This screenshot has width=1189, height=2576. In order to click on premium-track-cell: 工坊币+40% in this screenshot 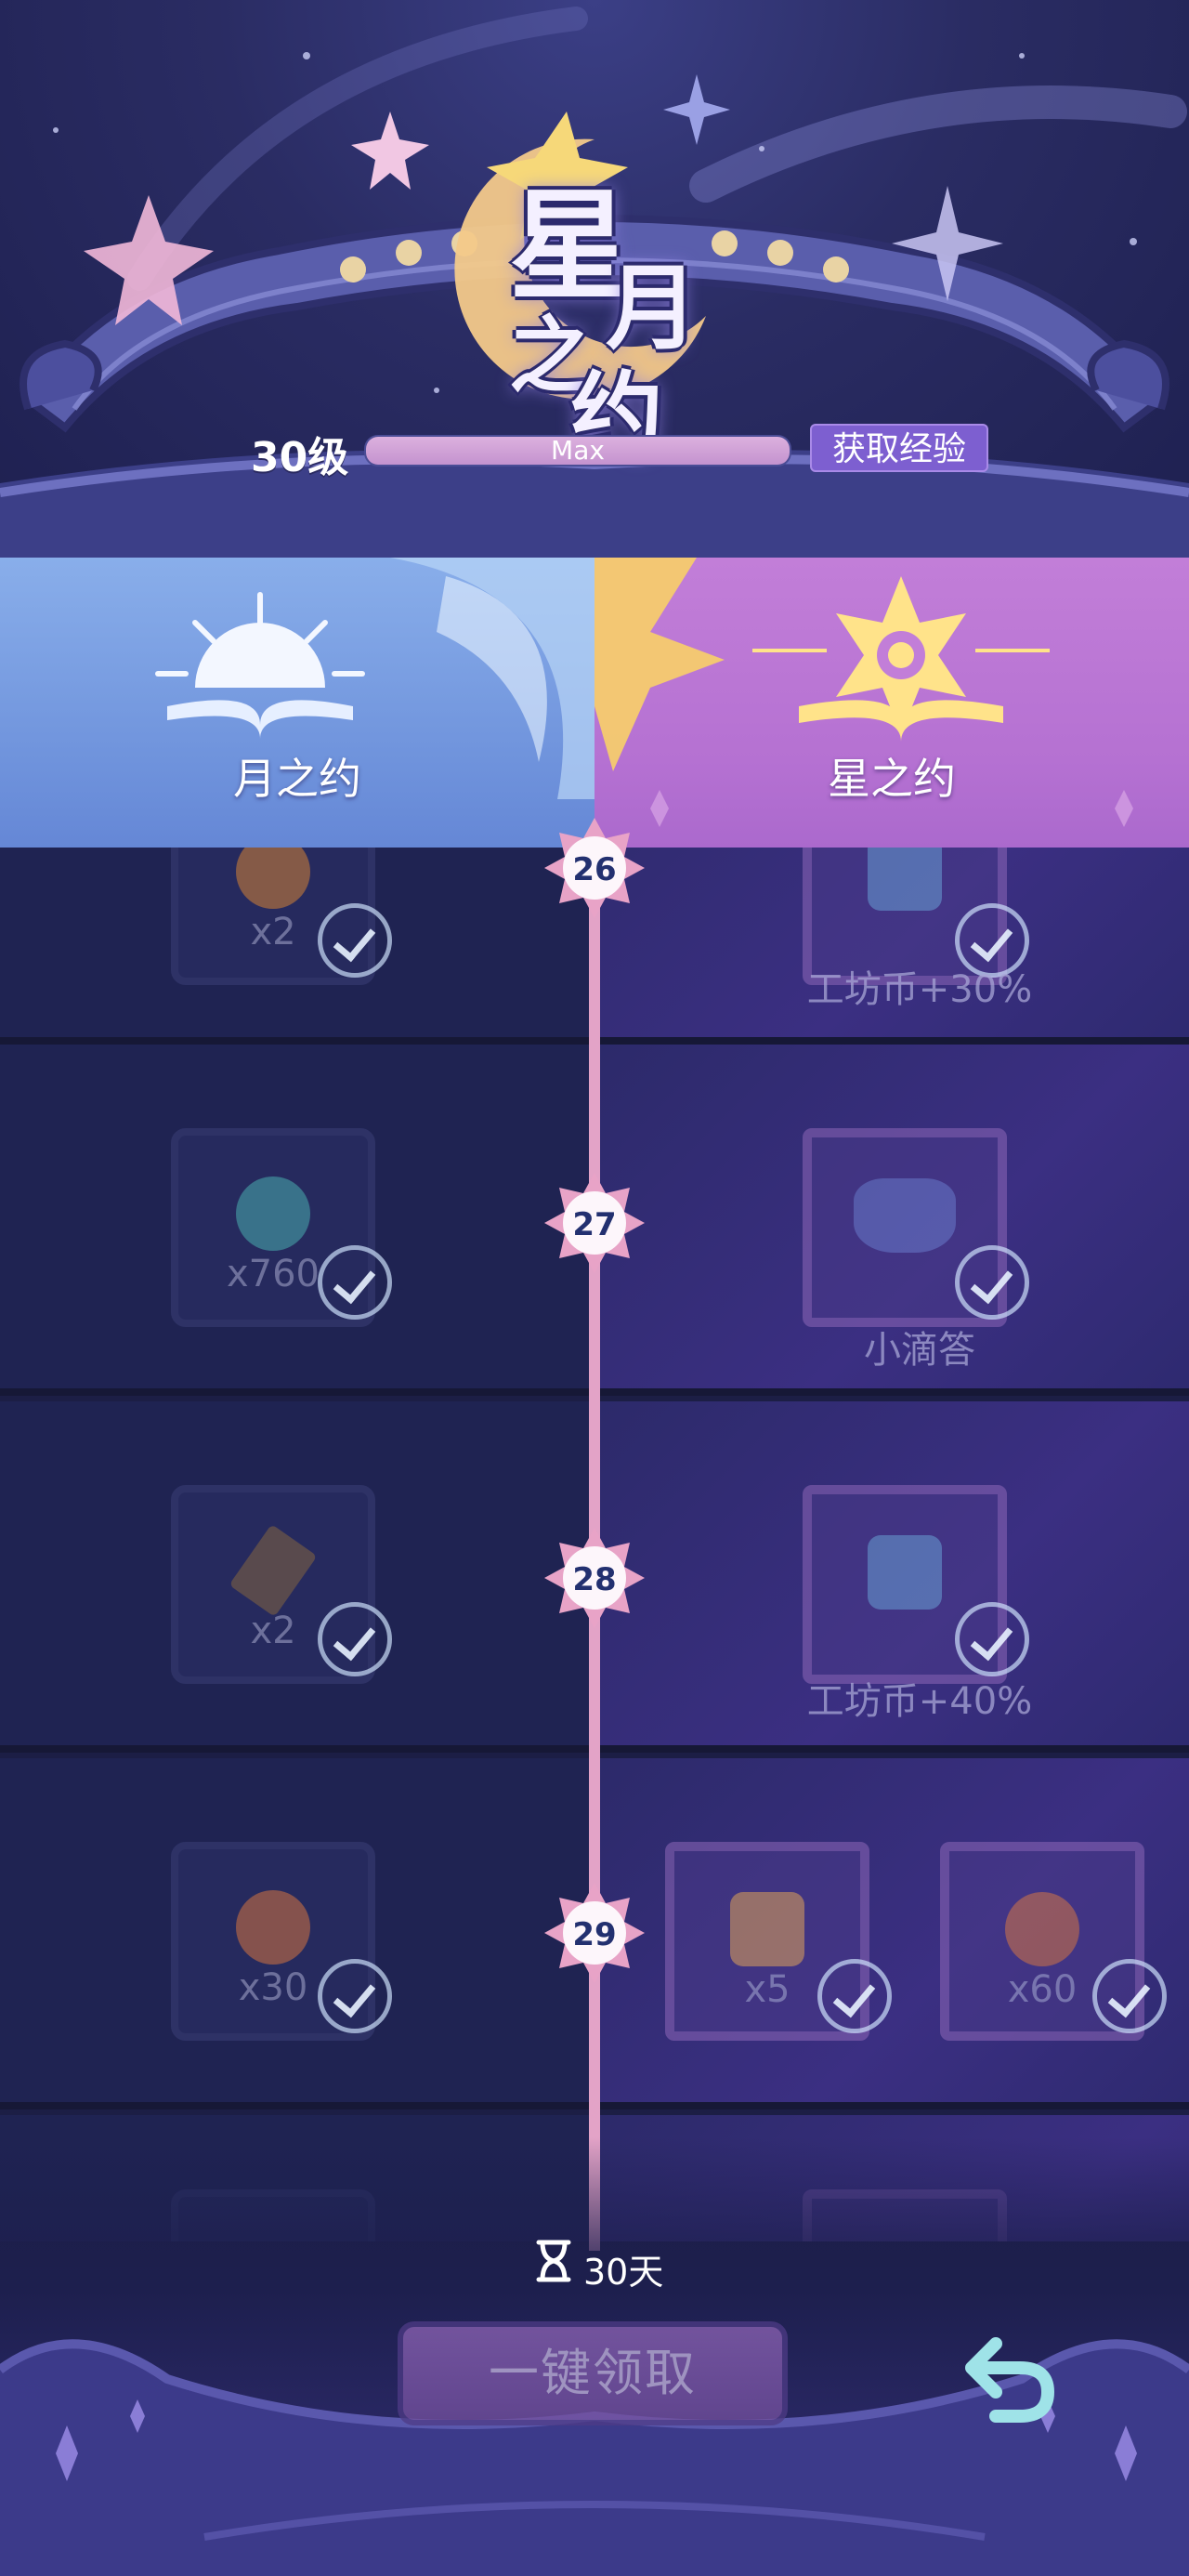, I will do `click(892, 1573)`.